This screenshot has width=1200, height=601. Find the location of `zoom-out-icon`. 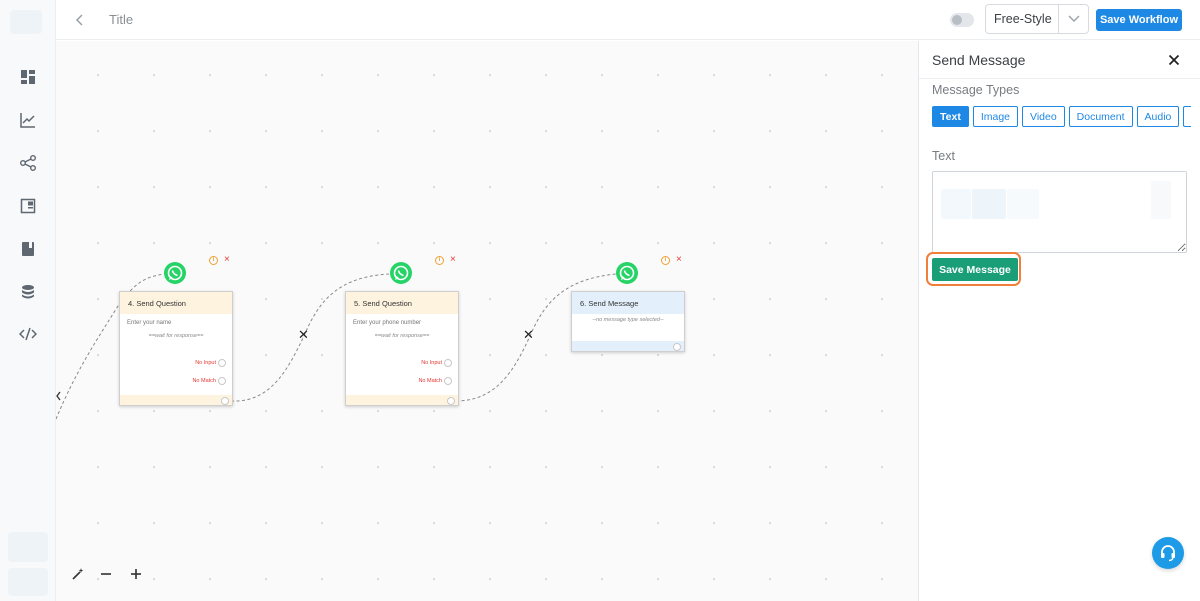

zoom-out-icon is located at coordinates (106, 574).